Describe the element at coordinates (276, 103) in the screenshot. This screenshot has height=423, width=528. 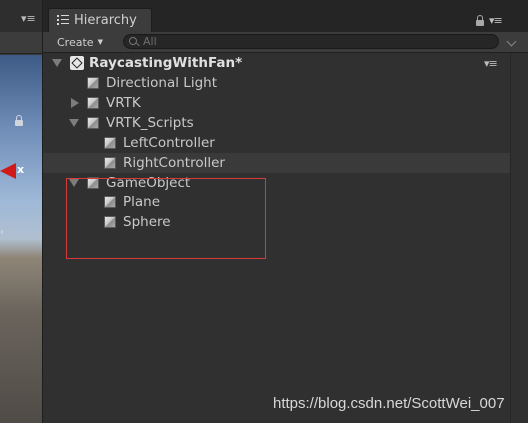
I see `hierarchy-item-vrtk: VRTK` at that location.